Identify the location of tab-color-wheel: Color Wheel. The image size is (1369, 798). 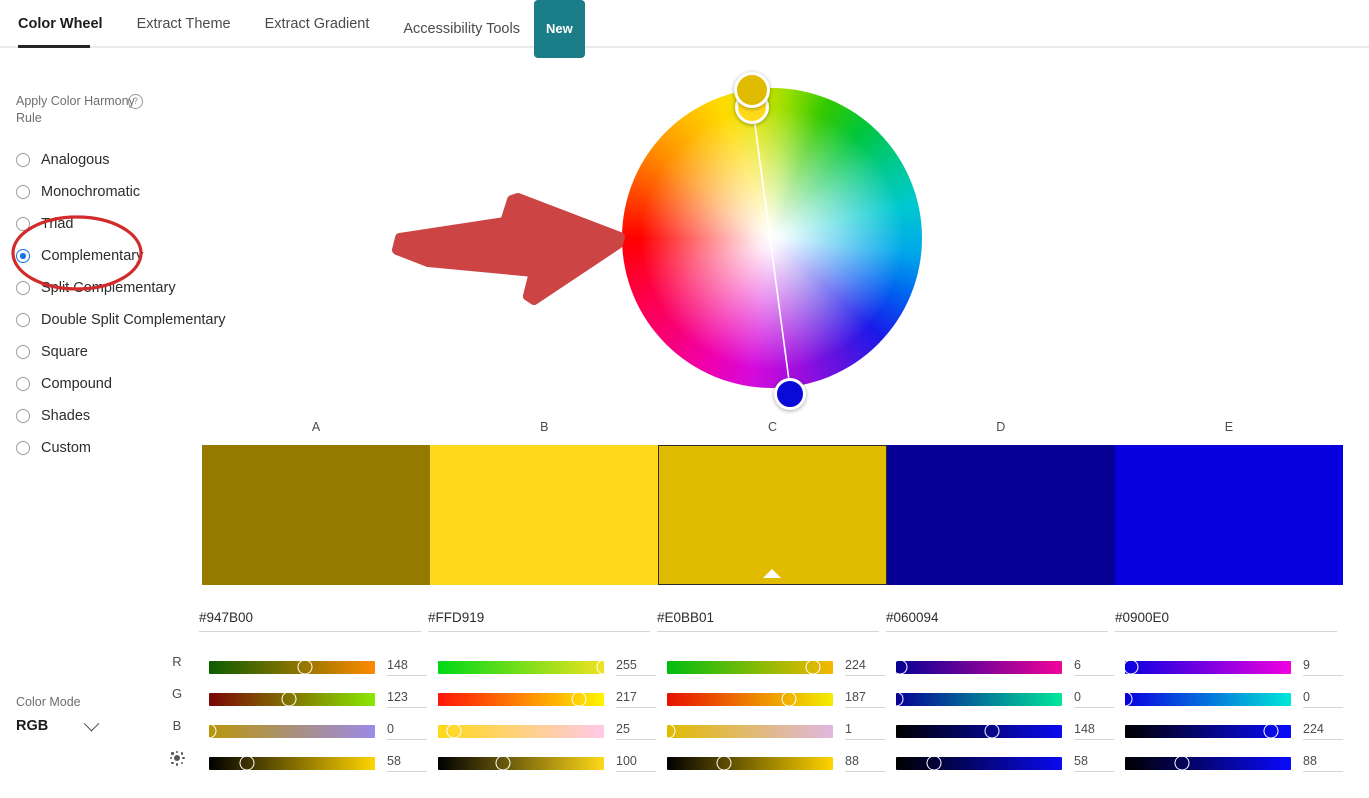
(69, 24).